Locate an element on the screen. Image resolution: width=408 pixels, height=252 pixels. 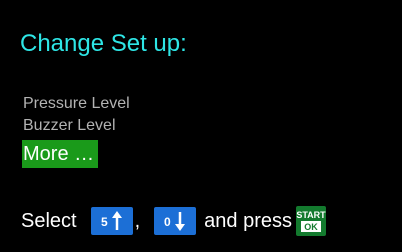
menu-item-pressure-level: Pressure Level is located at coordinates (76, 104).